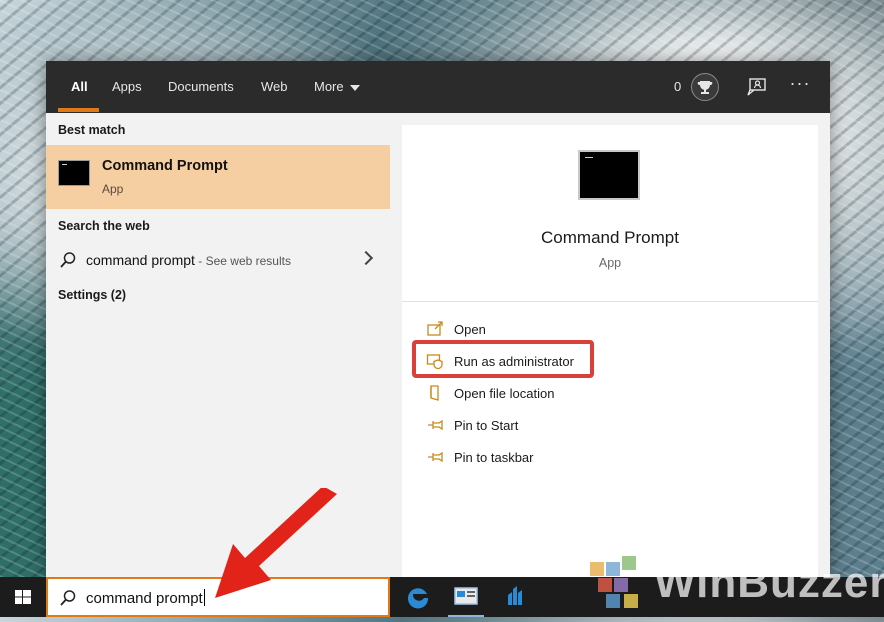 Image resolution: width=884 pixels, height=622 pixels. I want to click on action-pin-to-taskbar-label: Pin to taskbar, so click(494, 457).